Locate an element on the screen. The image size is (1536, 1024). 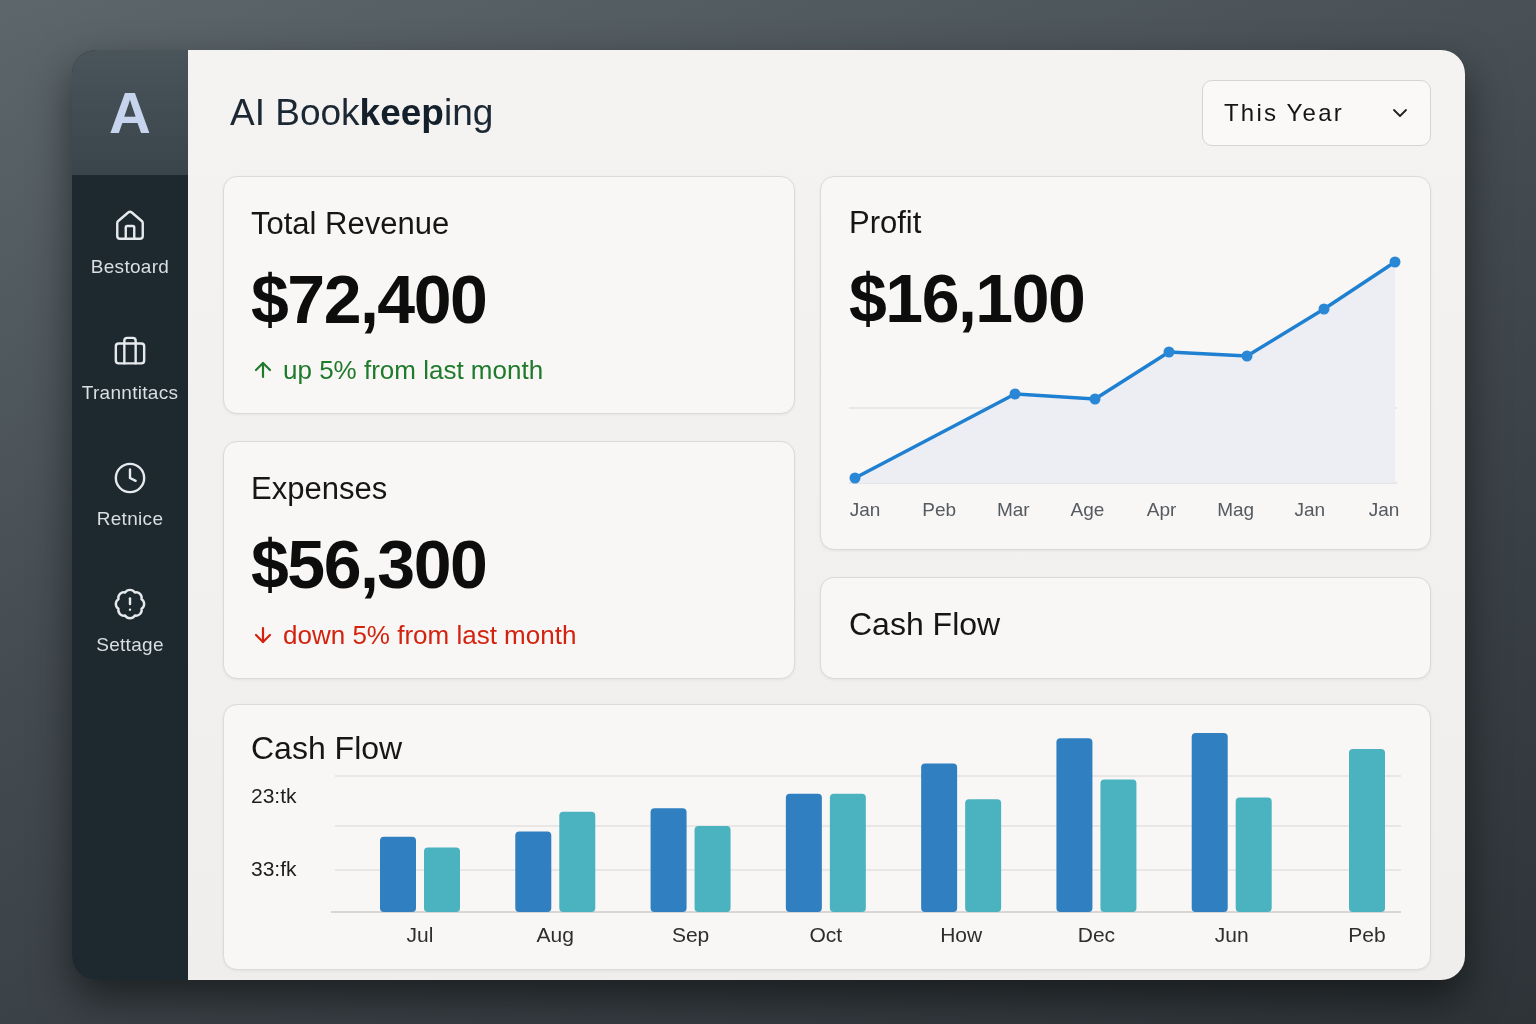
x-axis-label: Sep is located at coordinates (690, 934).